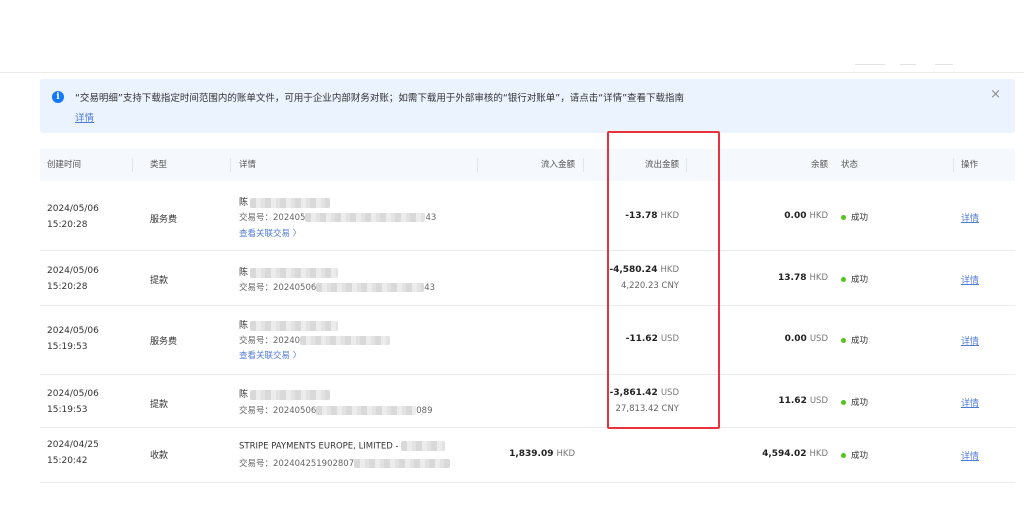 The width and height of the screenshot is (1024, 529). Describe the element at coordinates (803, 401) in the screenshot. I see `row-balance: 11.62 USD` at that location.